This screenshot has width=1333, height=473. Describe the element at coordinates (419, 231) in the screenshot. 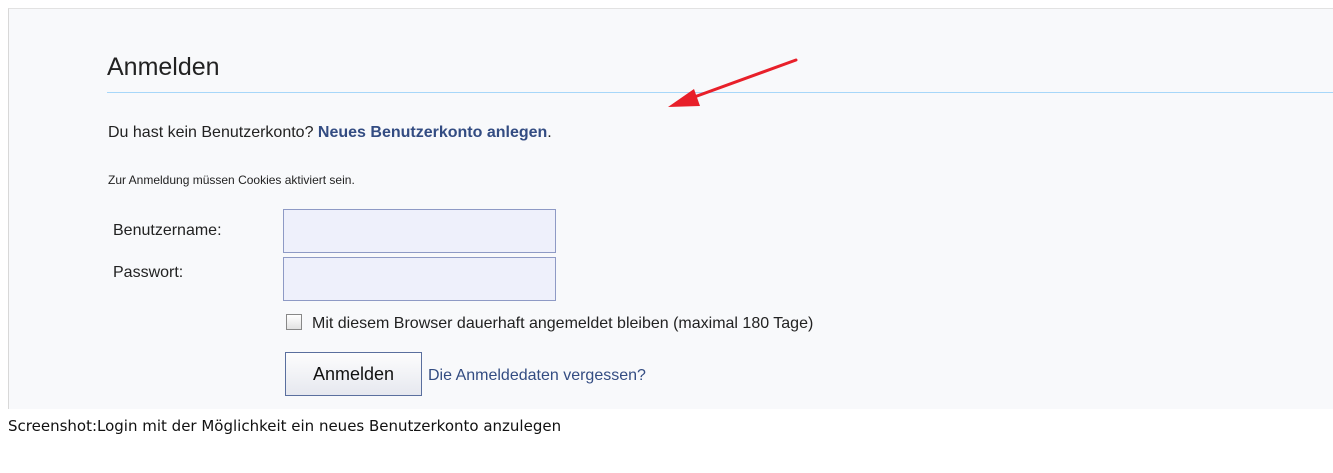

I see `username-input` at that location.